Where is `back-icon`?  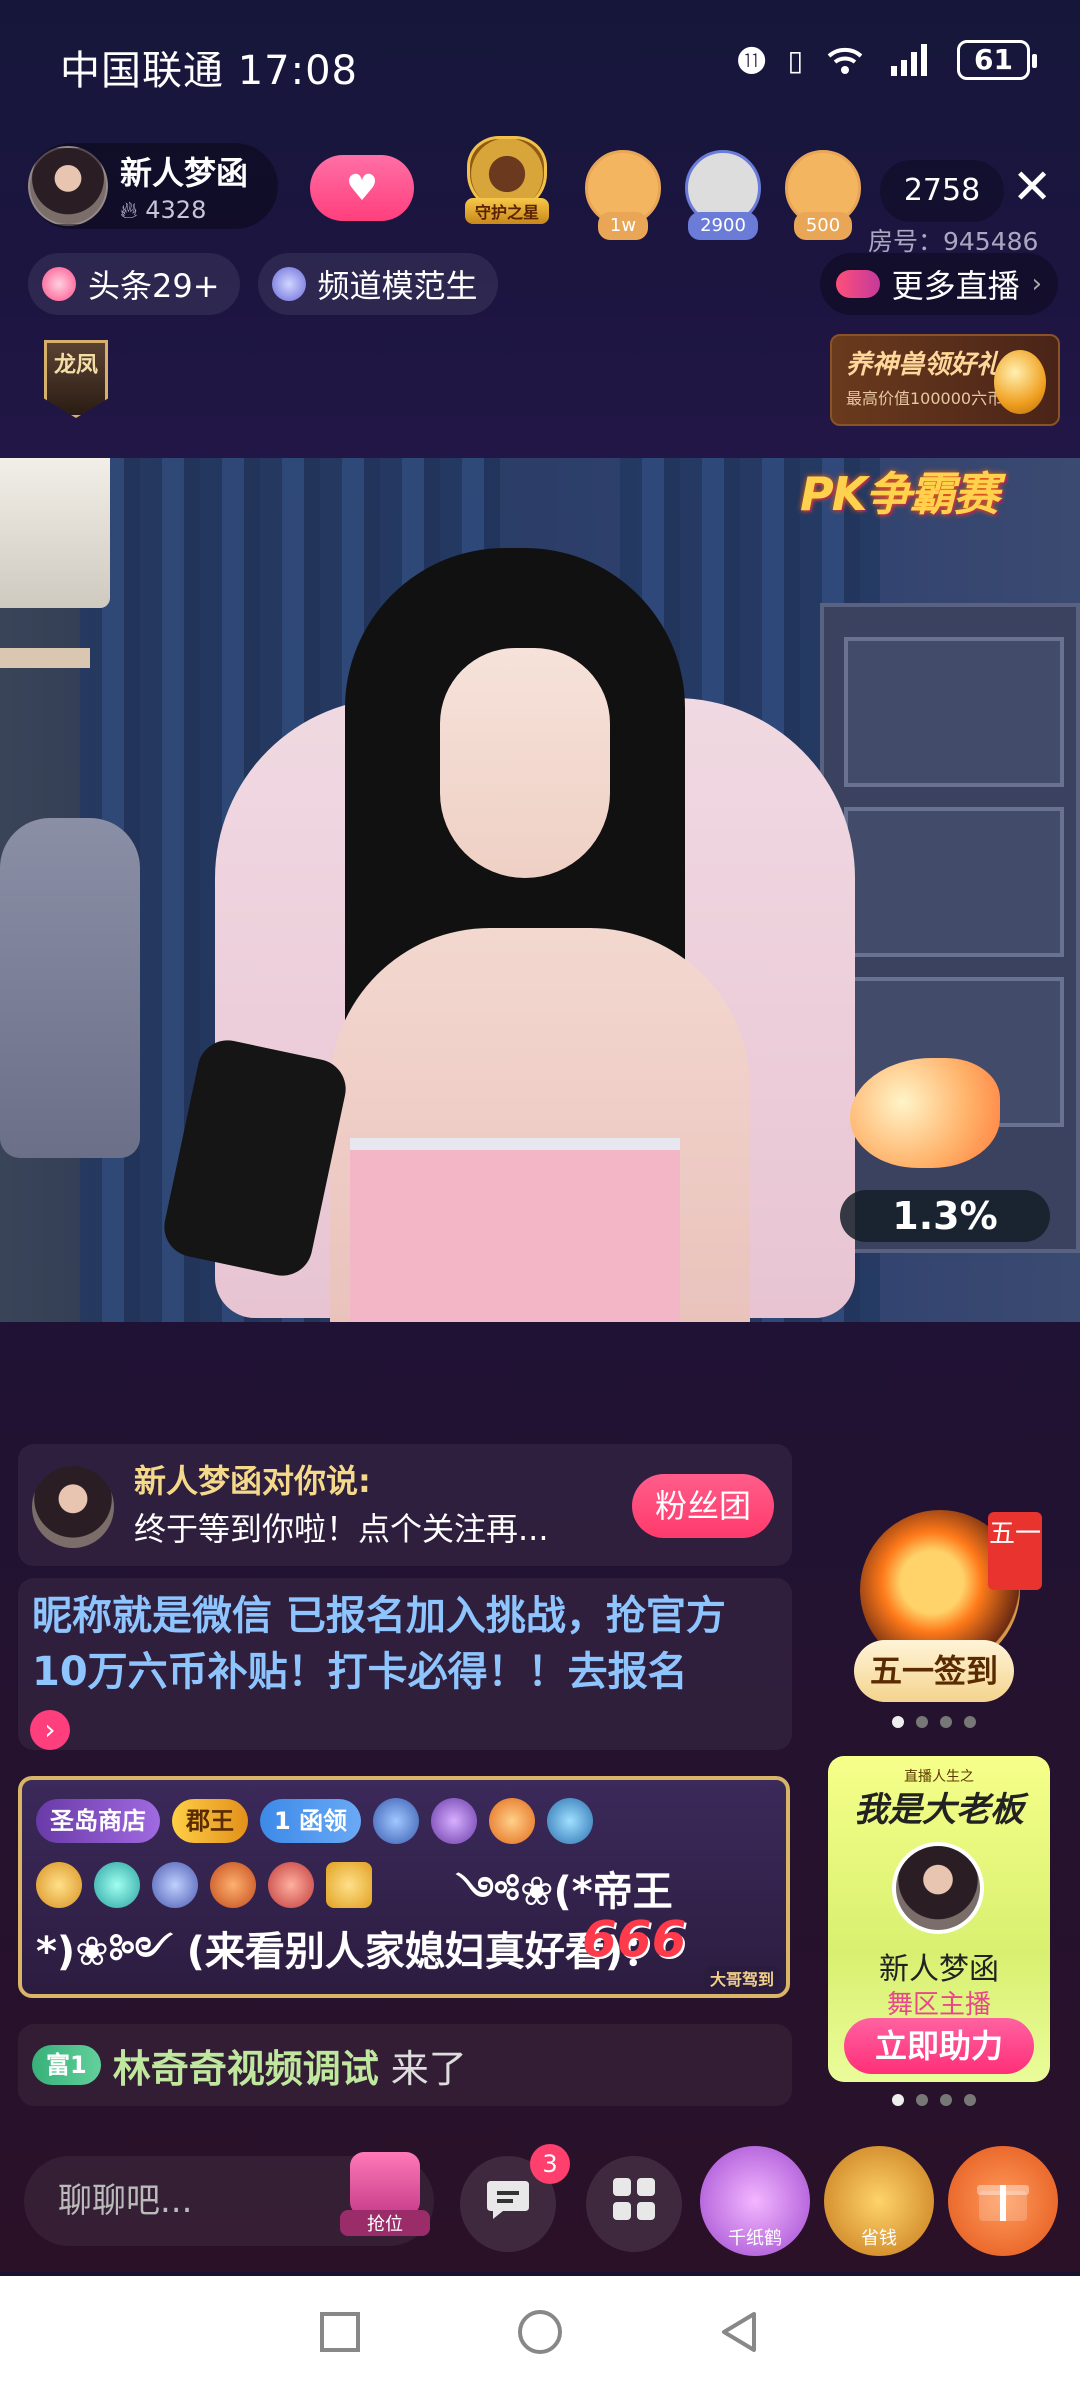 back-icon is located at coordinates (740, 2332).